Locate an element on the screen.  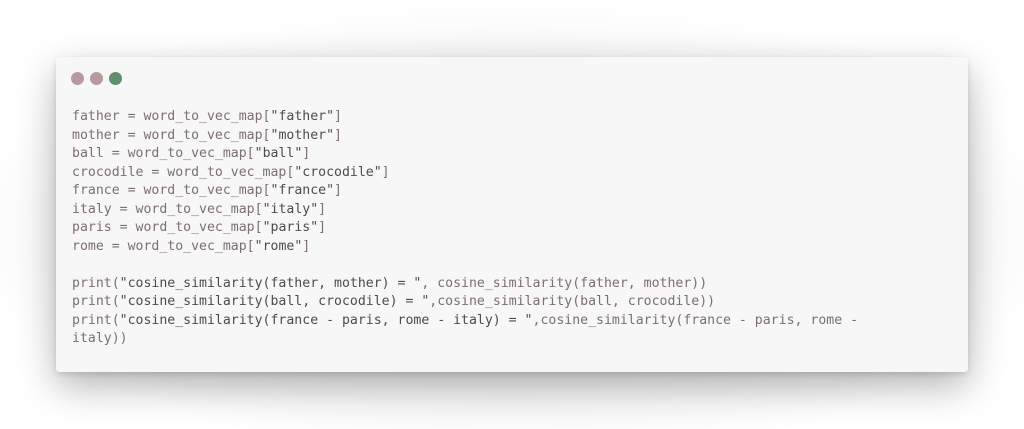
code-line: italy = word_to_vec_map["italy"] is located at coordinates (199, 209).